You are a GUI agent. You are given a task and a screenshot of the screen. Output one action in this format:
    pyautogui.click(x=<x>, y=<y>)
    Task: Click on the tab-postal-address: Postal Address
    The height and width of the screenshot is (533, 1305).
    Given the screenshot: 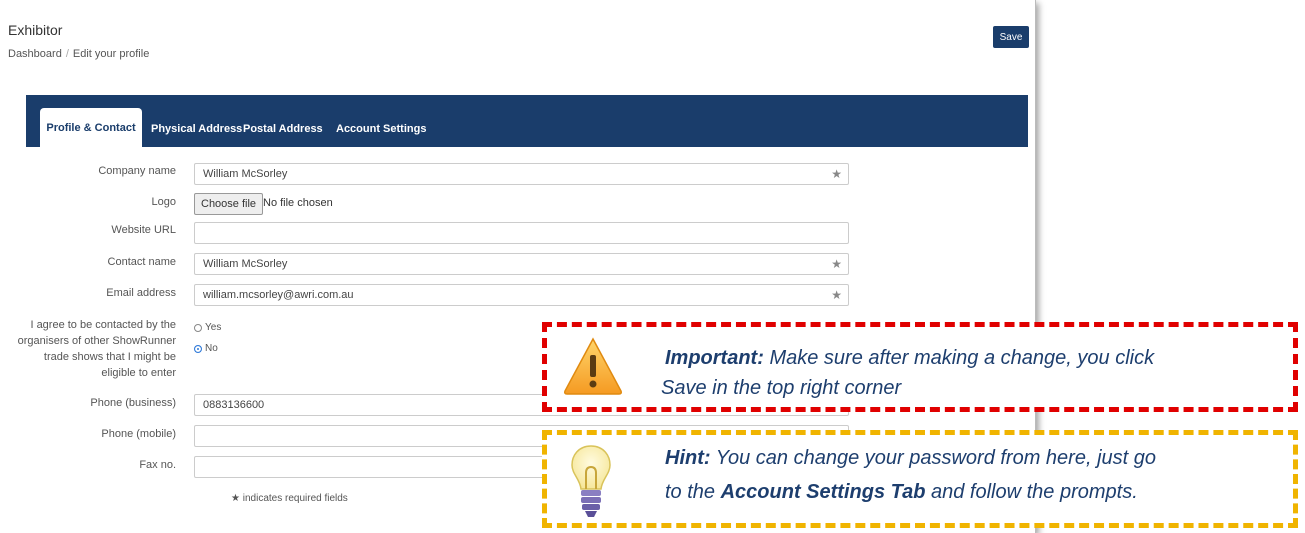 What is the action you would take?
    pyautogui.click(x=283, y=129)
    